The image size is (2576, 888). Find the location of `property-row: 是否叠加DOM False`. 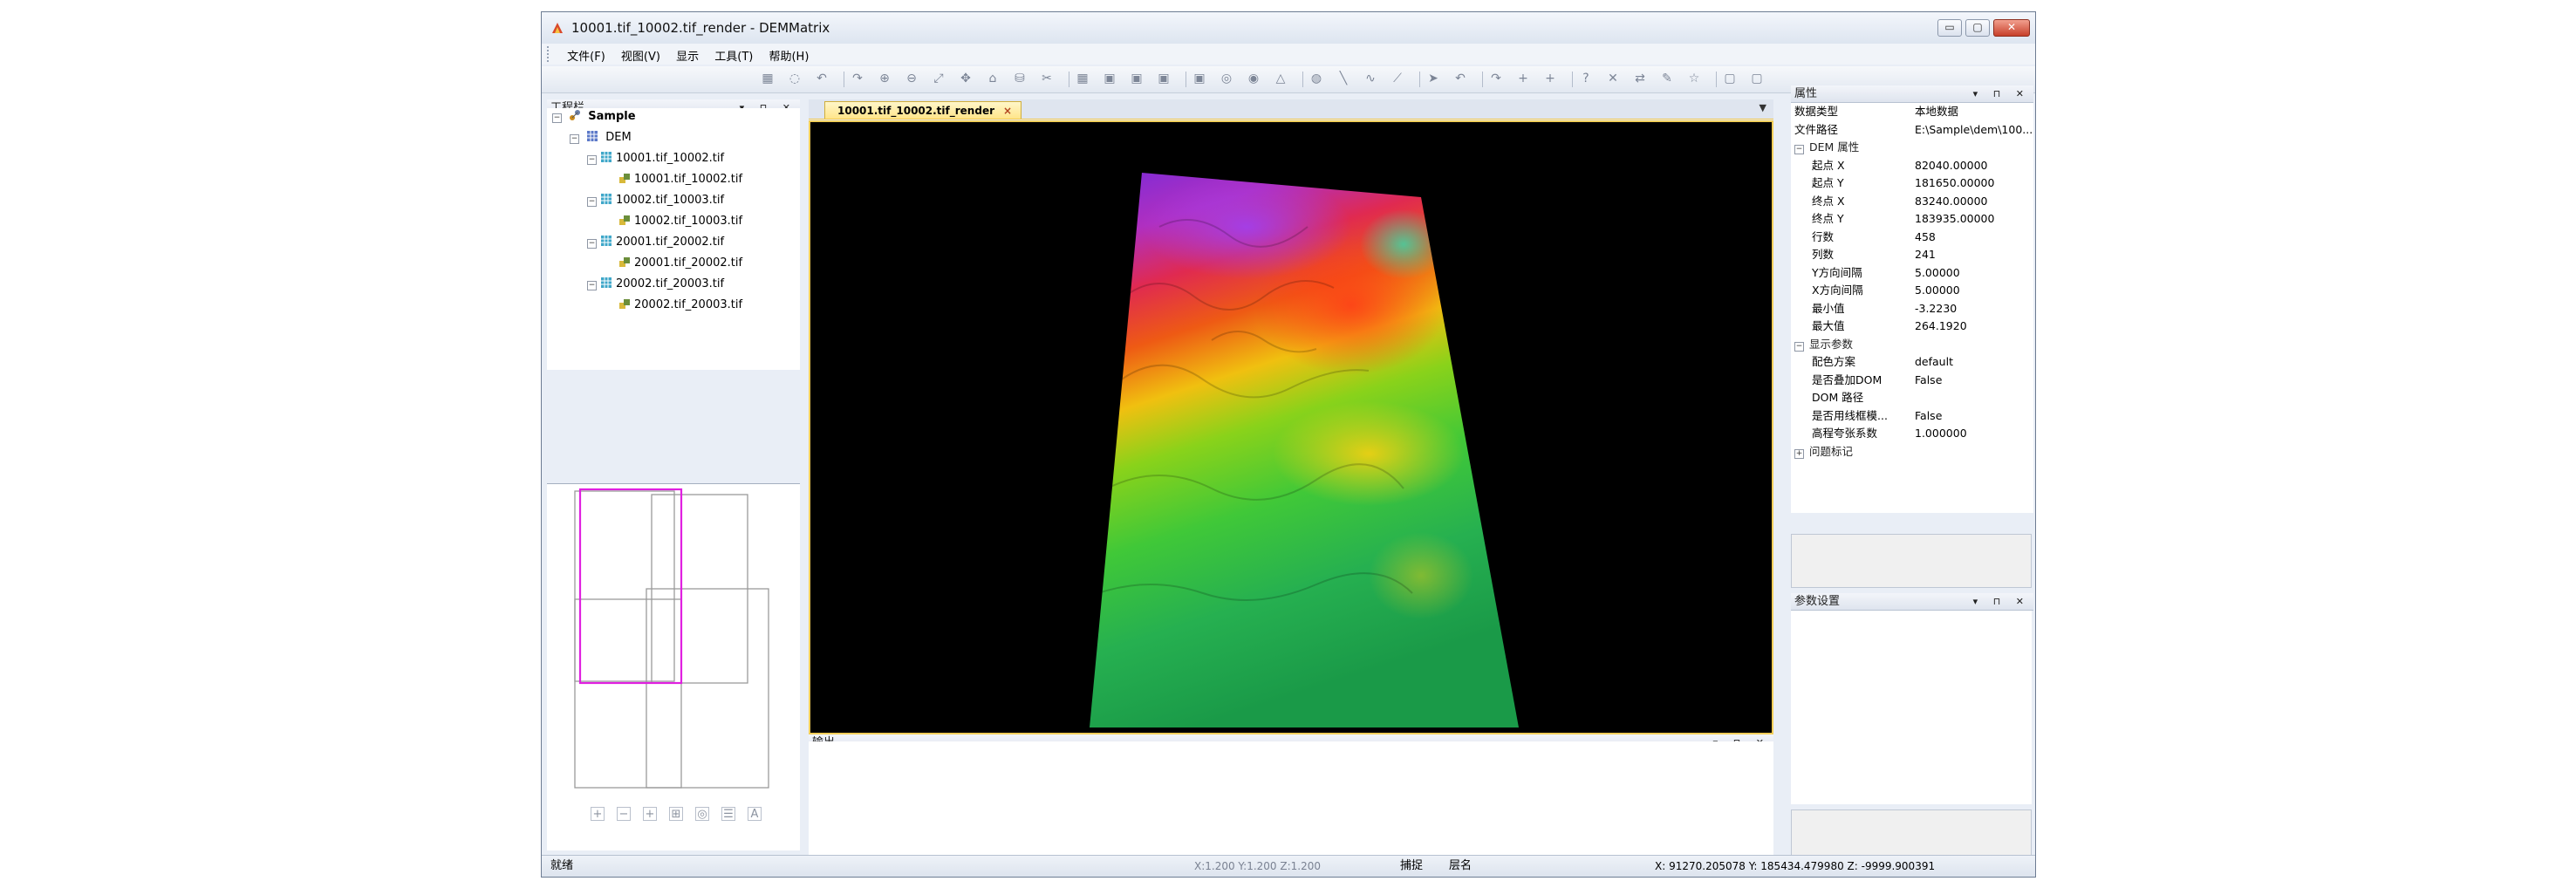

property-row: 是否叠加DOM False is located at coordinates (1912, 381).